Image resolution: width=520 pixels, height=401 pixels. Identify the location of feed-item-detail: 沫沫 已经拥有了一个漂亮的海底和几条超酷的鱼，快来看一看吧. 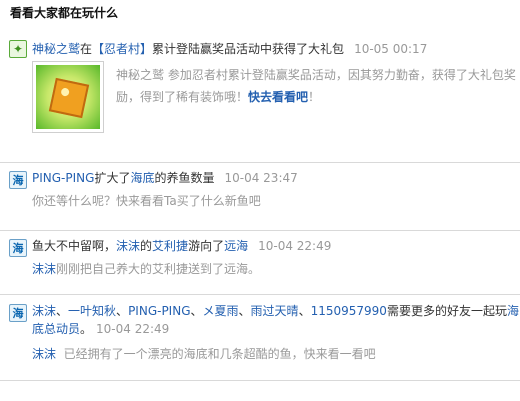
(260, 351).